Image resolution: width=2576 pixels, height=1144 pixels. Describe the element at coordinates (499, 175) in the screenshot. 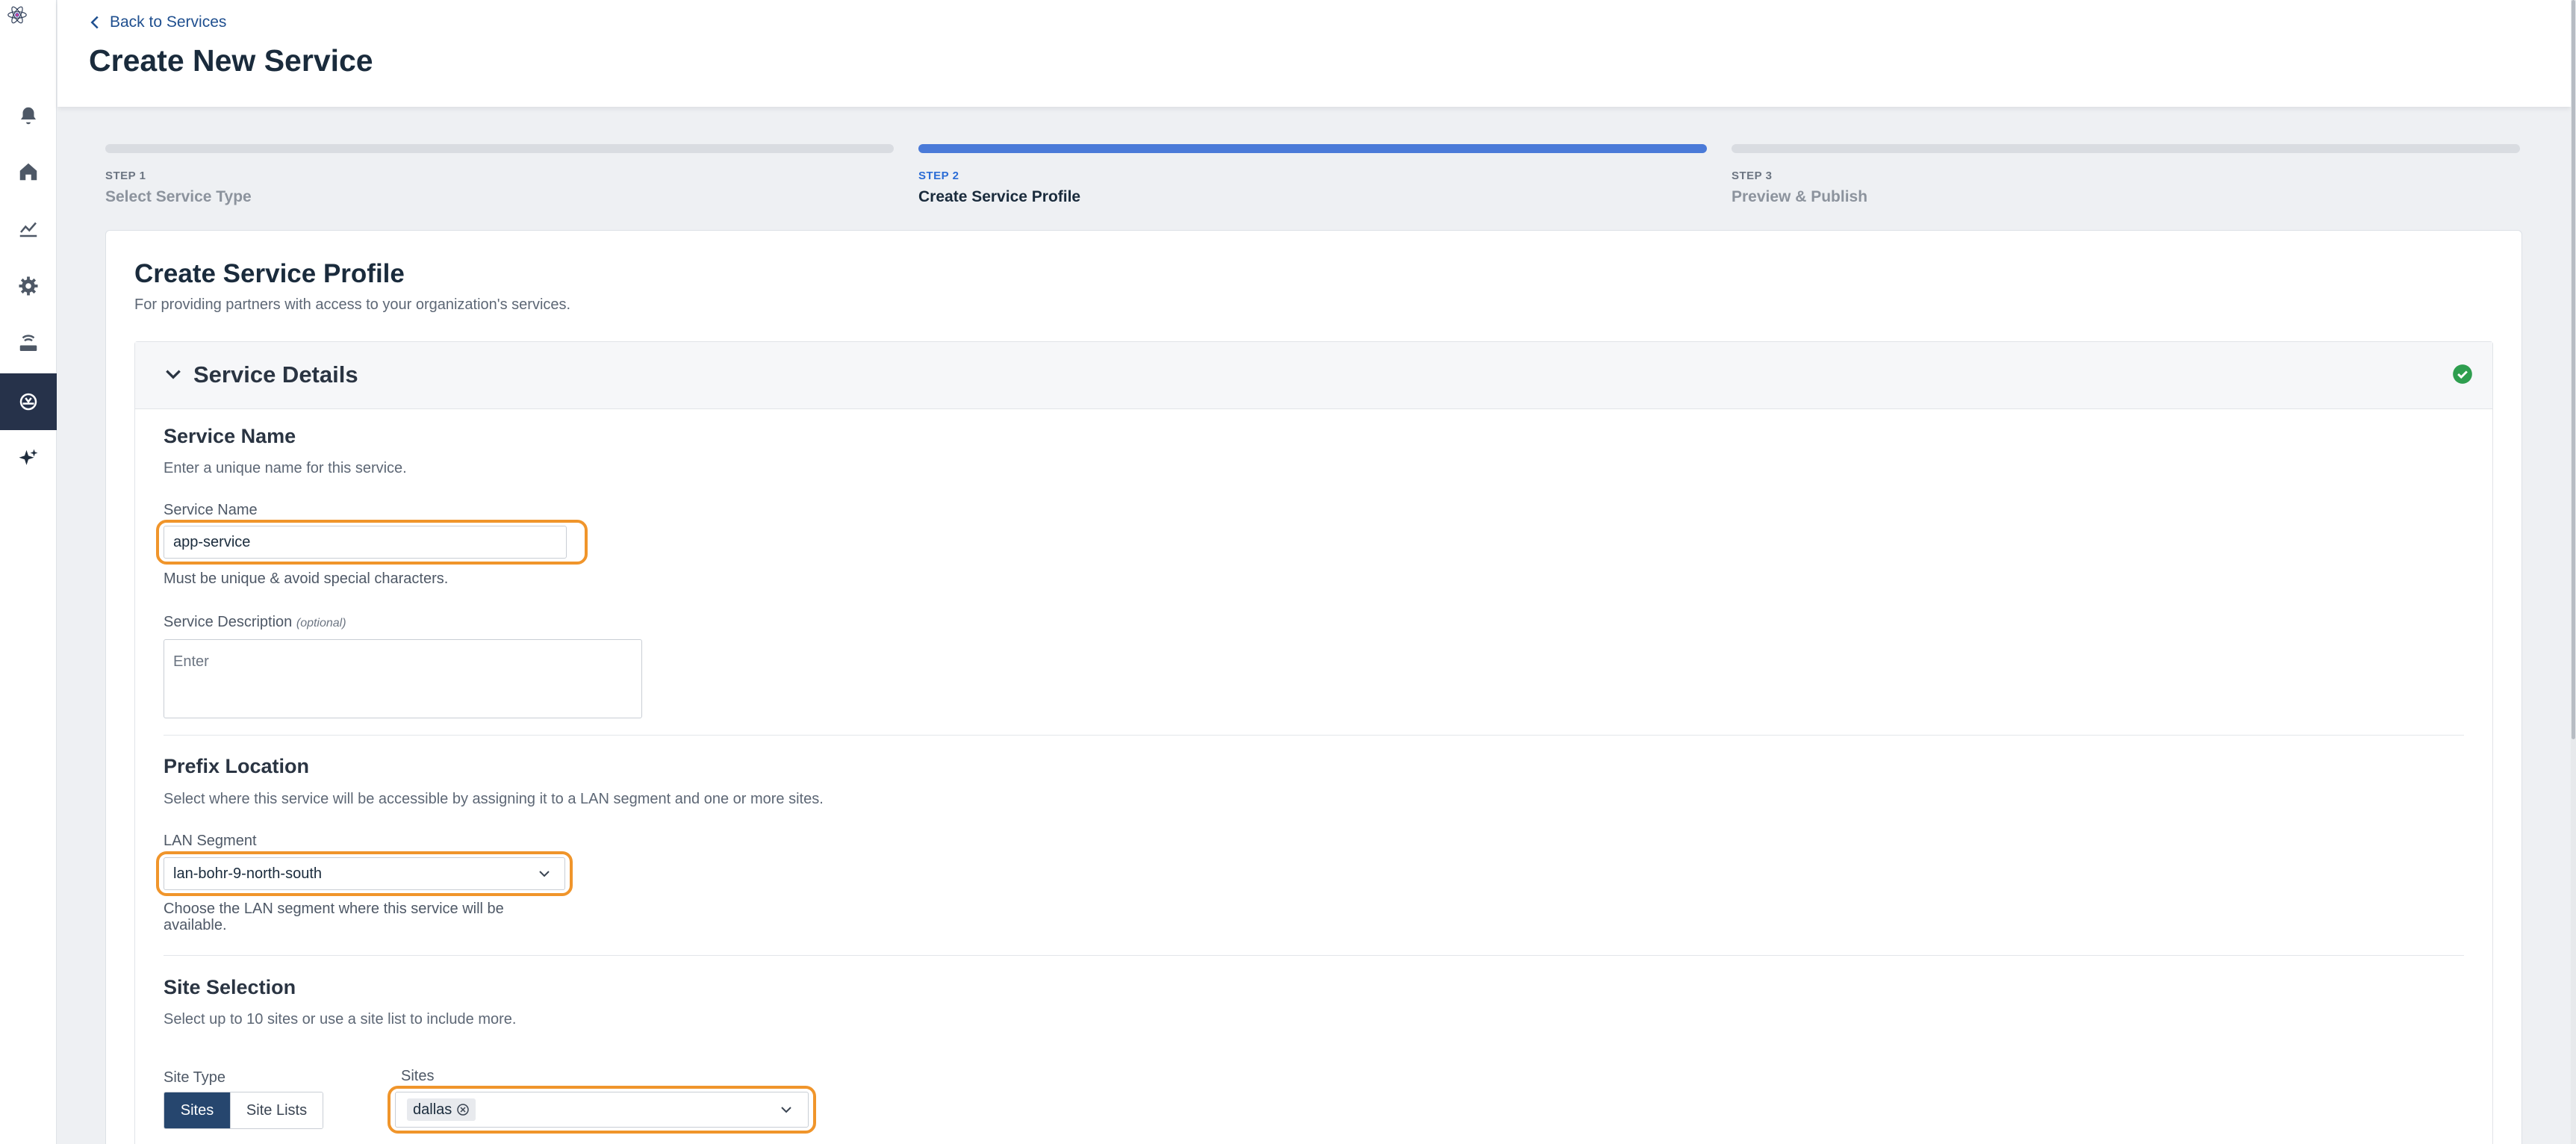

I see `step-1: STEP 1 Select Service Type` at that location.